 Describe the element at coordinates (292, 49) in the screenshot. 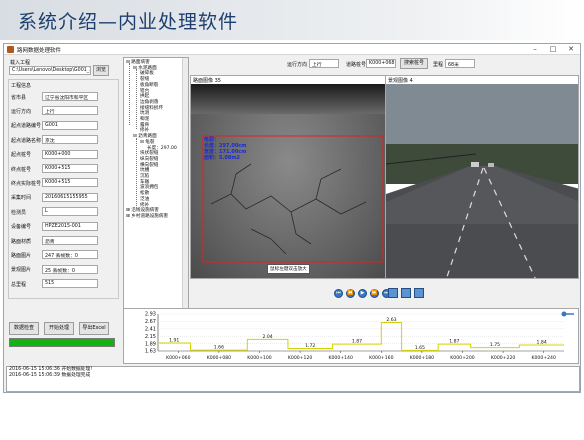

I see `title-bar: 路网数据处理软件 – □ ✕` at that location.